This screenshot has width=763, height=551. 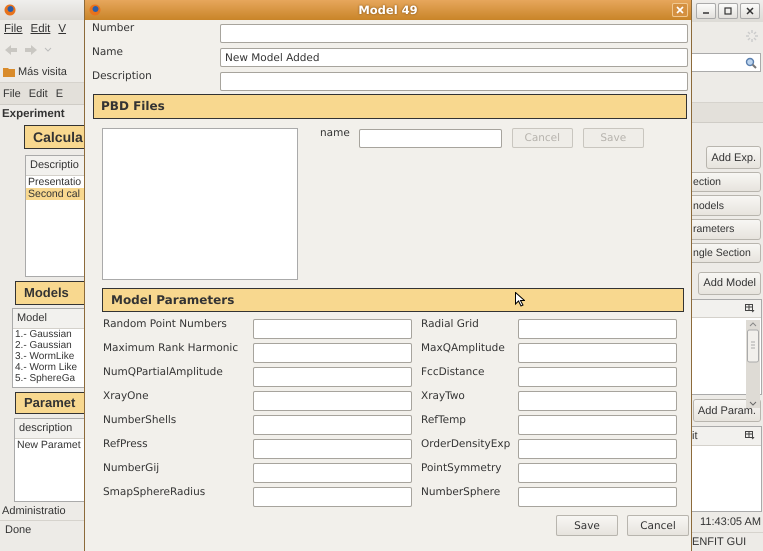 What do you see at coordinates (171, 349) in the screenshot?
I see `field-label: Maximum Rank Harmonic` at bounding box center [171, 349].